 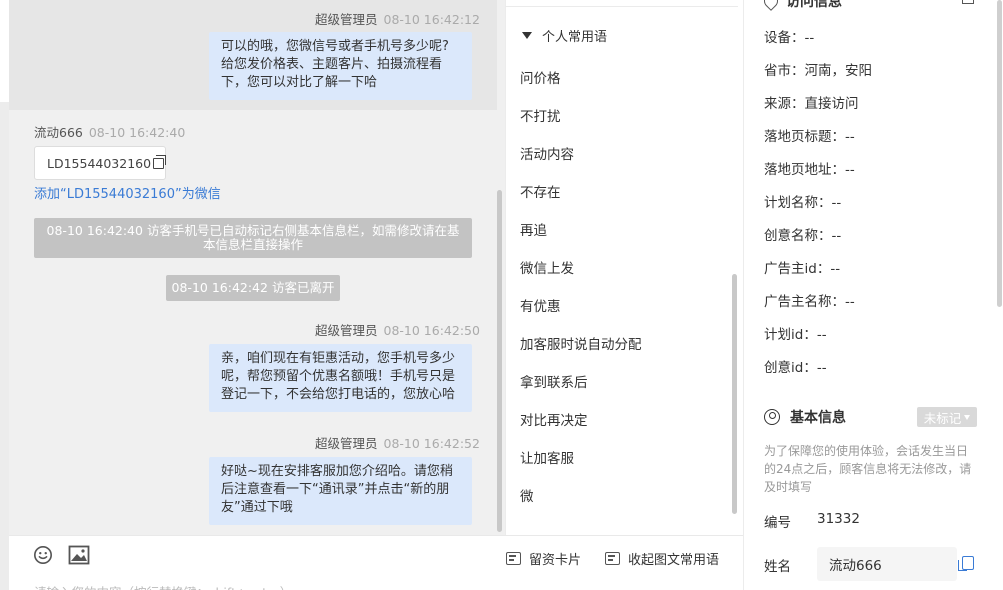 I want to click on leave-card-button: 留资卡片, so click(x=543, y=558).